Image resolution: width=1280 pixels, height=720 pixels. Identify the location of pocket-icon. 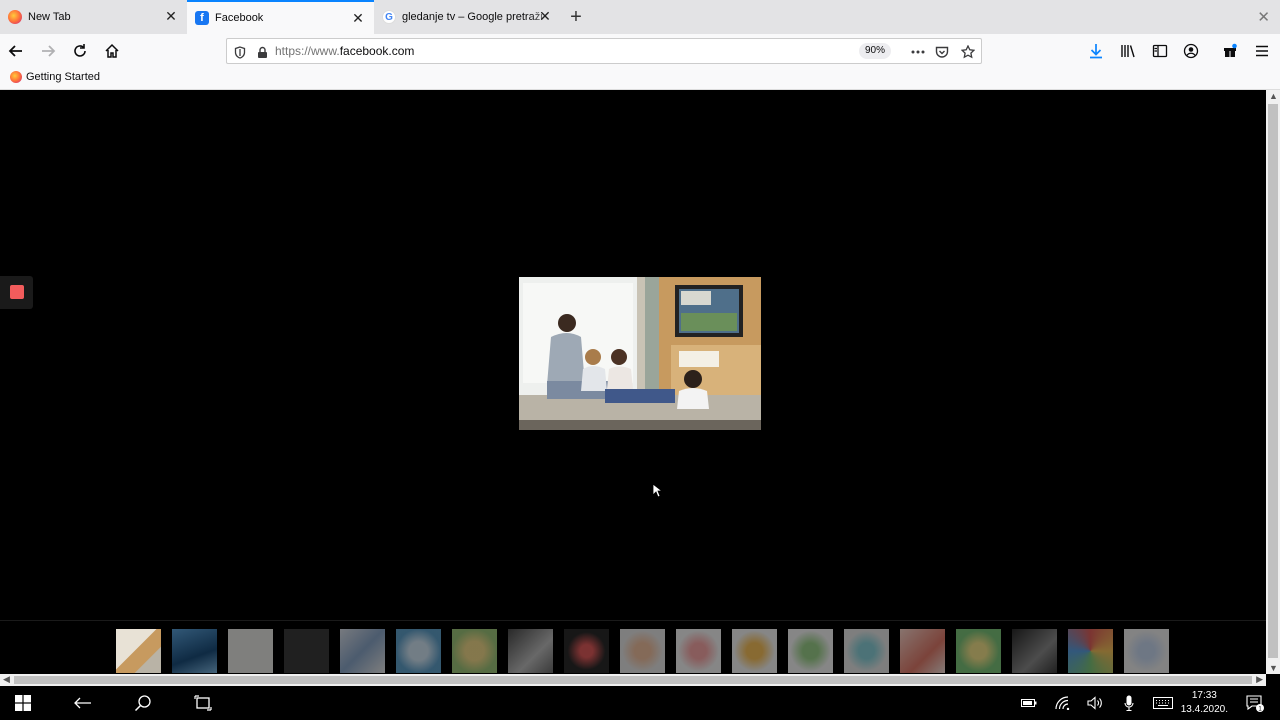
(942, 52).